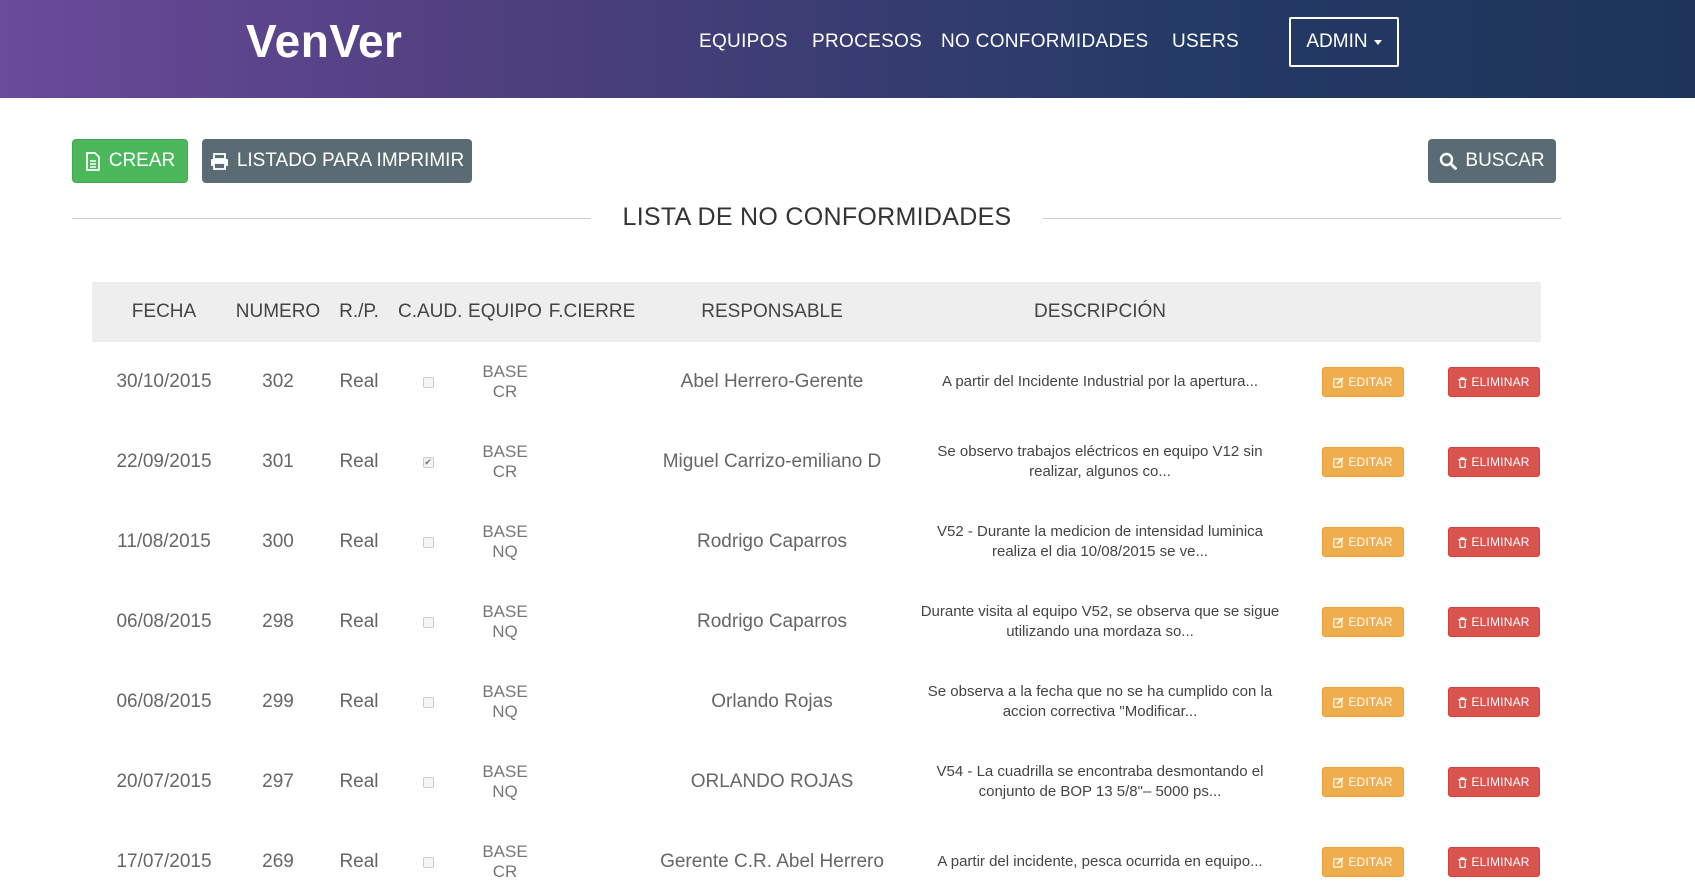 The width and height of the screenshot is (1695, 889). What do you see at coordinates (324, 41) in the screenshot?
I see `brand-logo: VenVer` at bounding box center [324, 41].